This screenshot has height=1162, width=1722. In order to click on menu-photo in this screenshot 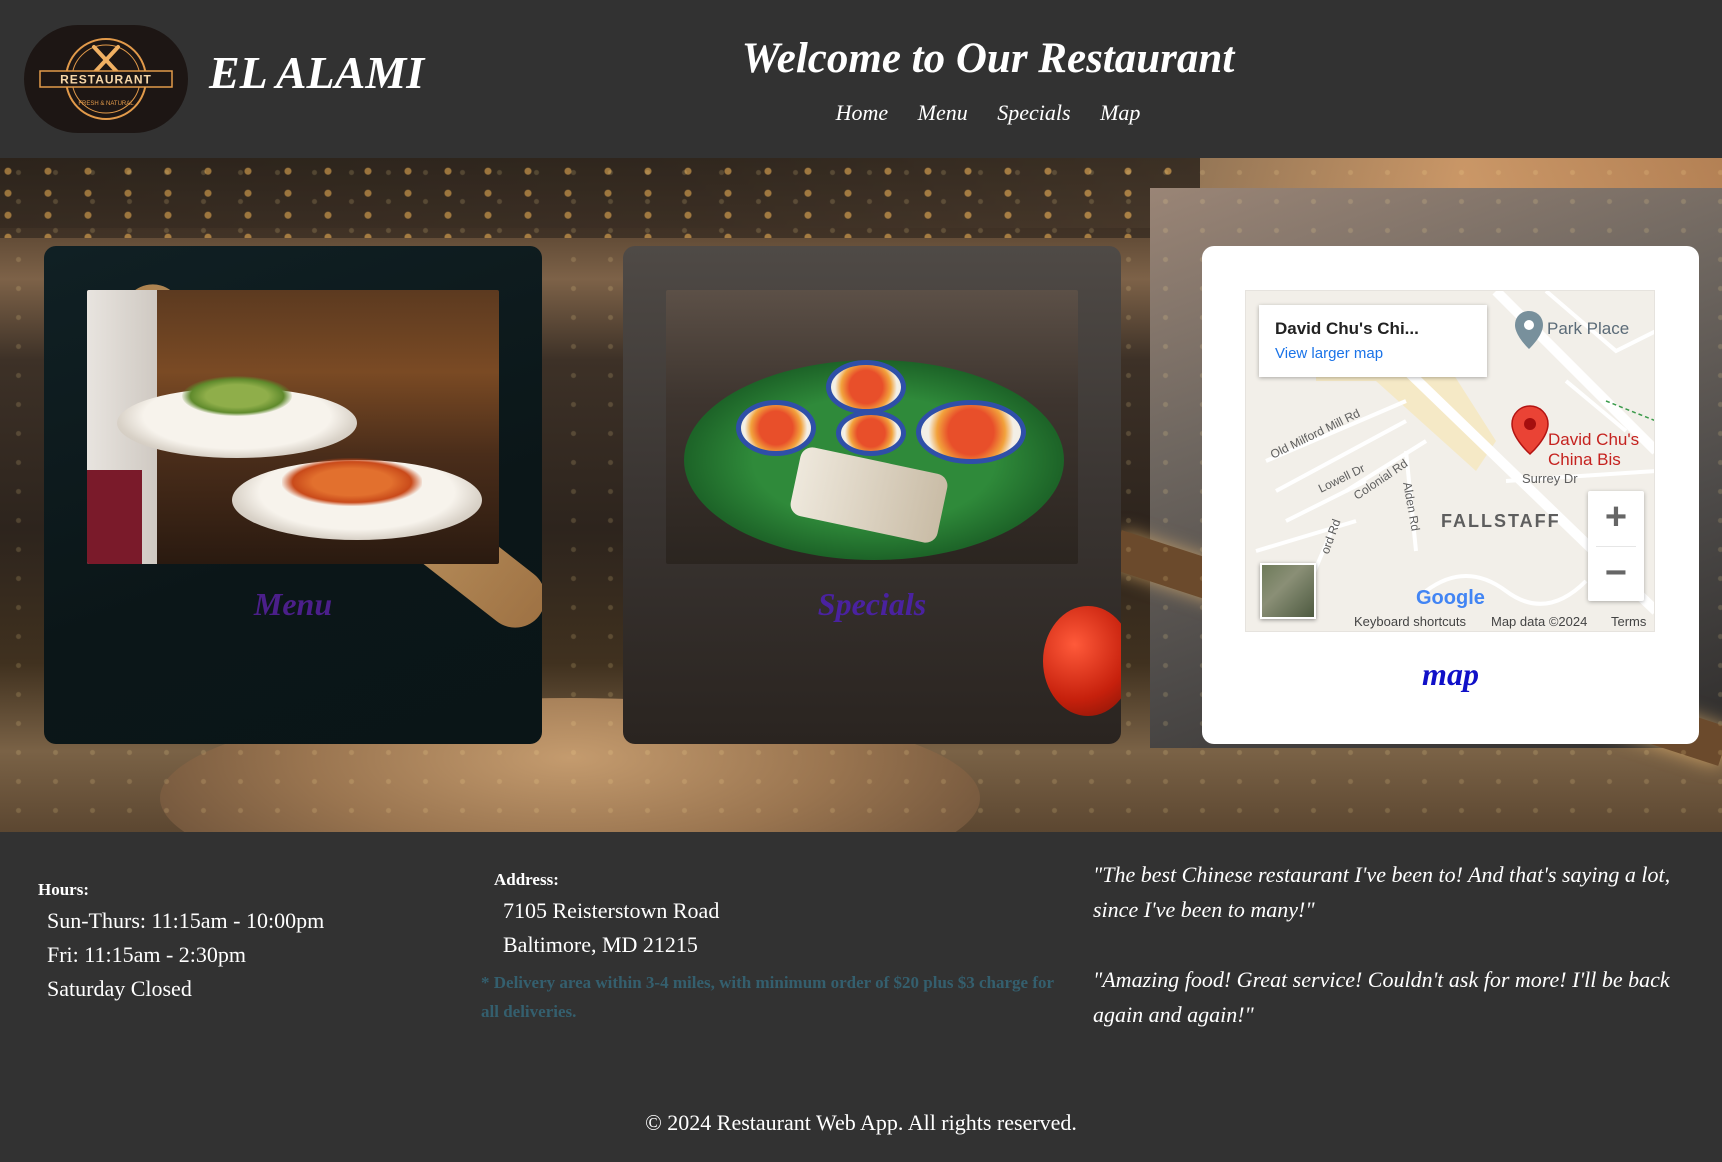, I will do `click(293, 427)`.